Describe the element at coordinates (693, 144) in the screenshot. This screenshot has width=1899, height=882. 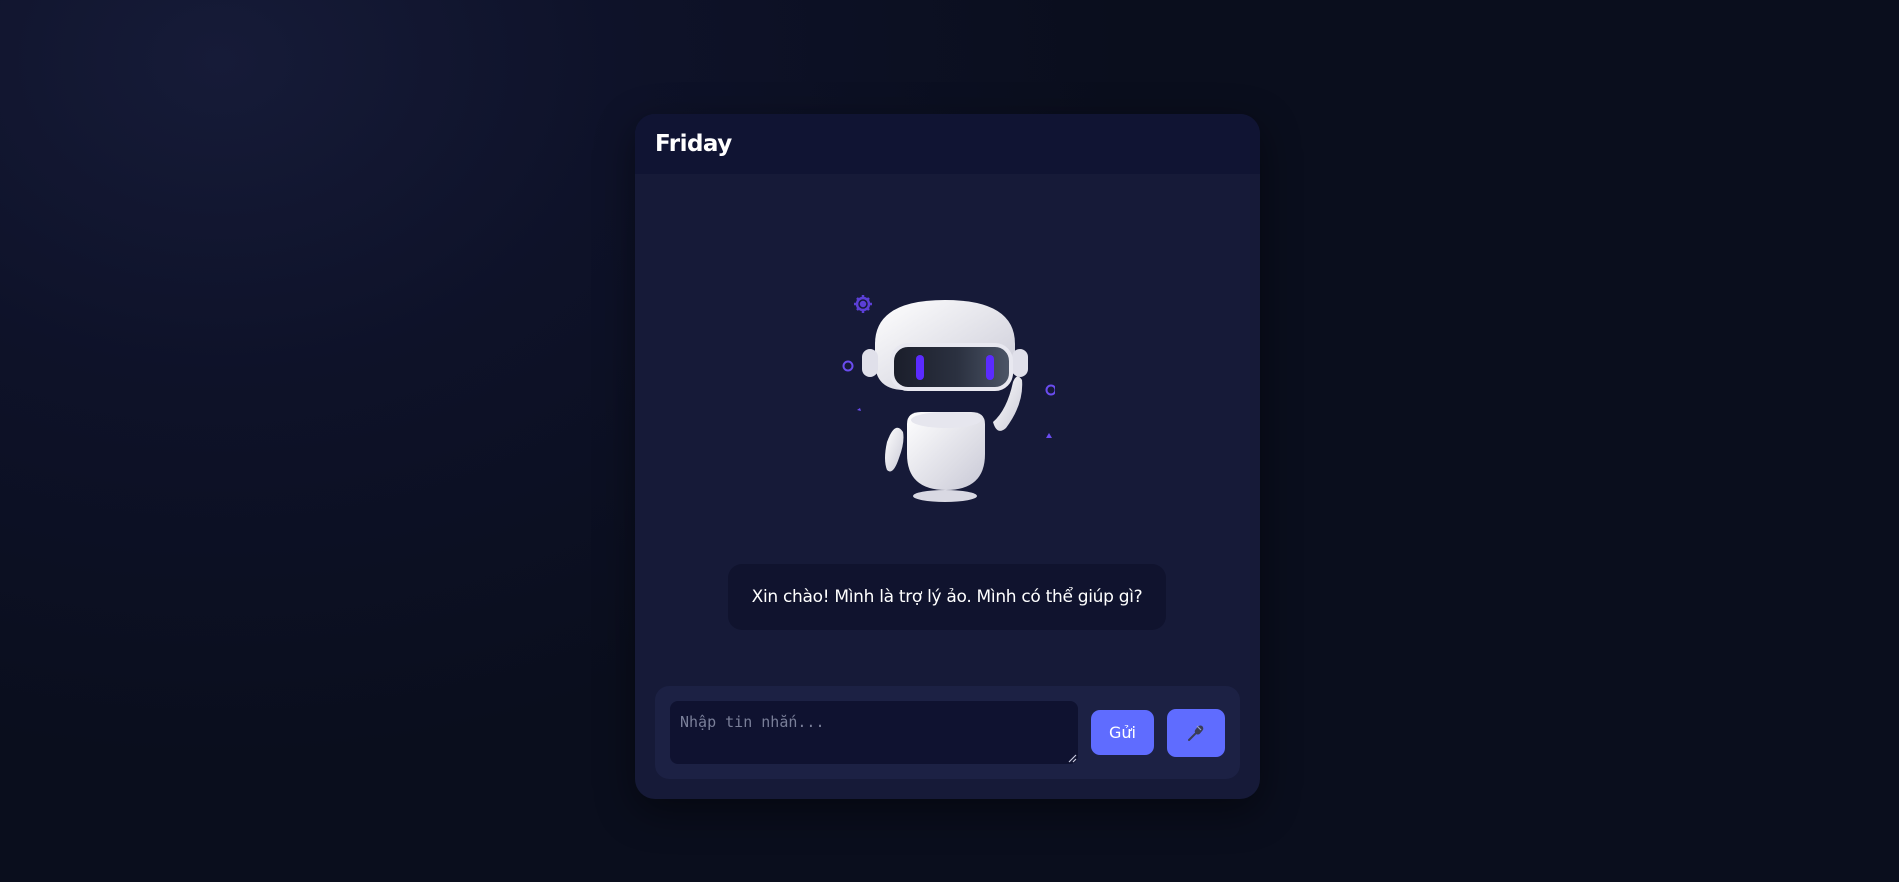
I see `chat-title: Friday` at that location.